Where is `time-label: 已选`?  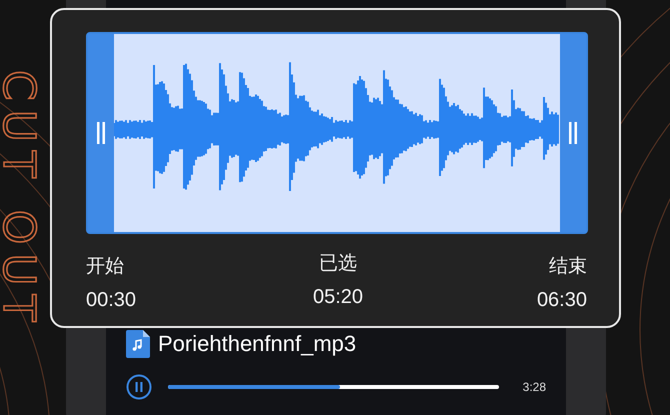 time-label: 已选 is located at coordinates (338, 263).